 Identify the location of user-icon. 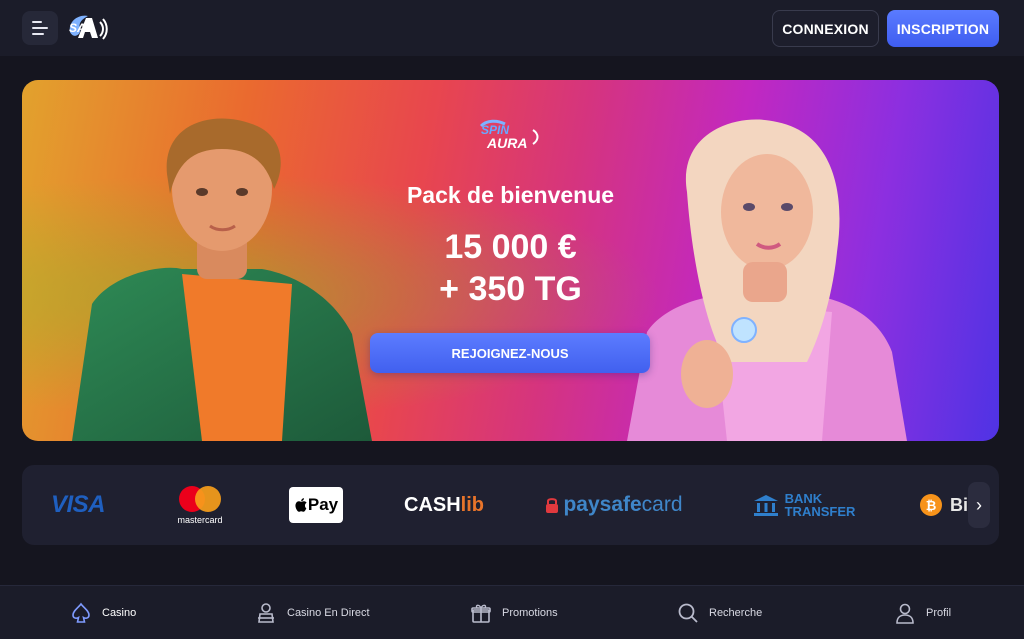
(905, 613).